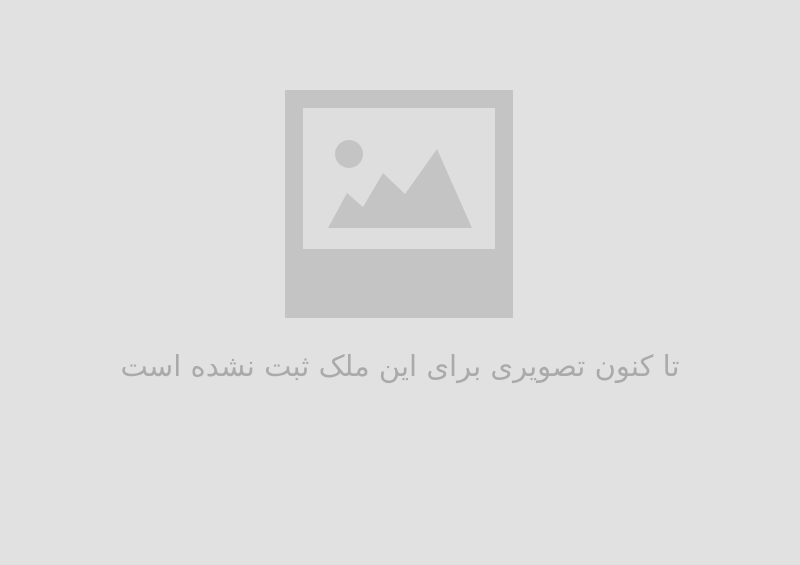 This screenshot has width=800, height=565. What do you see at coordinates (349, 154) in the screenshot?
I see `sun-icon` at bounding box center [349, 154].